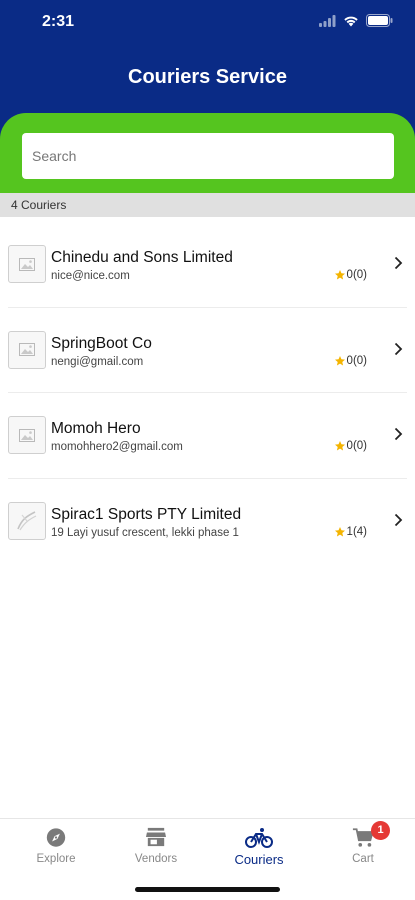  I want to click on cart-badge: 1, so click(380, 830).